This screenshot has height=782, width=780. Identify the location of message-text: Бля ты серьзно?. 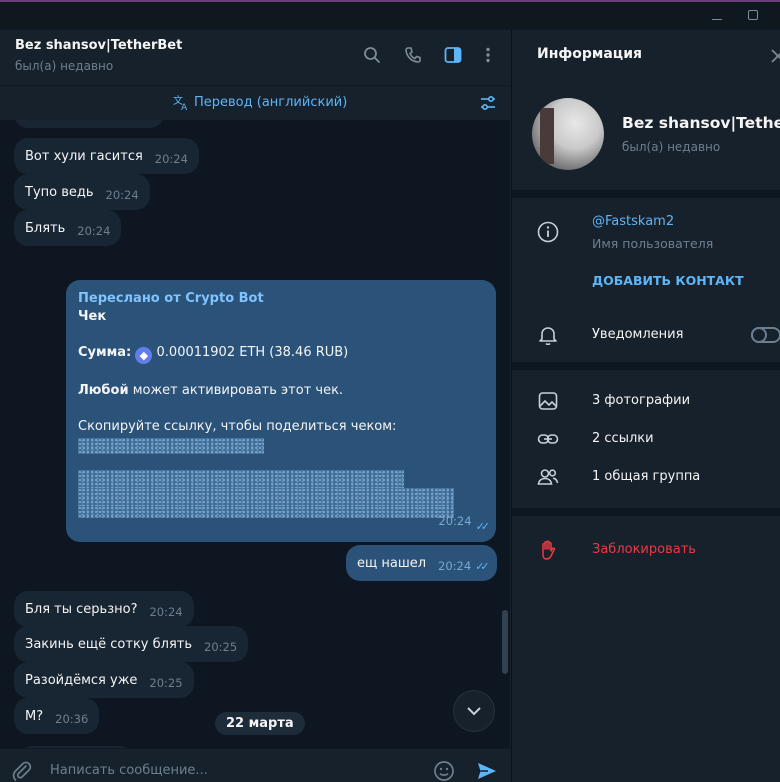
(81, 609).